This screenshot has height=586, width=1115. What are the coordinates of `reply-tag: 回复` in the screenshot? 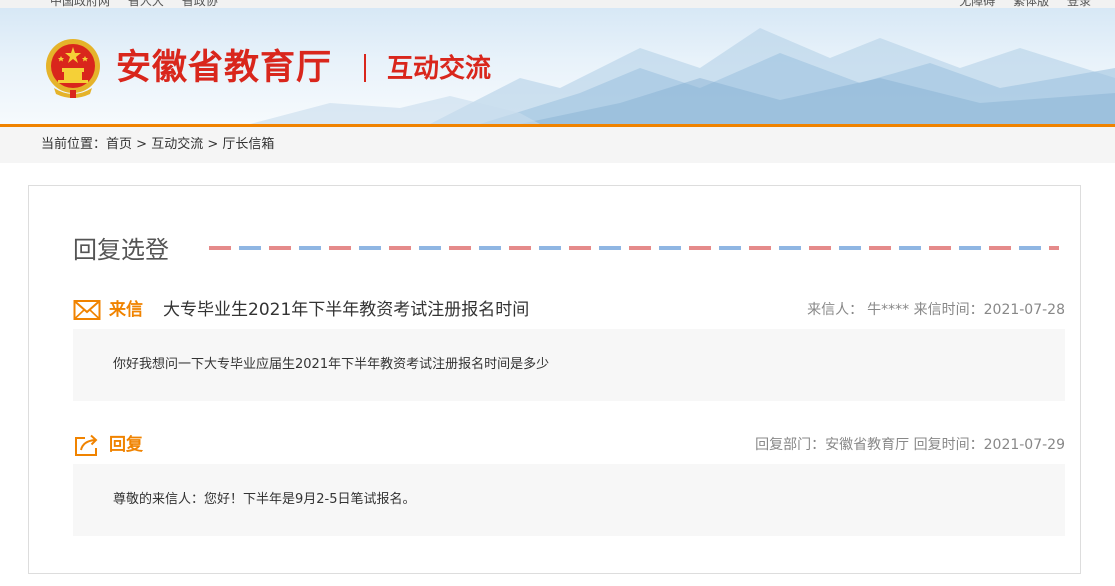 It's located at (126, 445).